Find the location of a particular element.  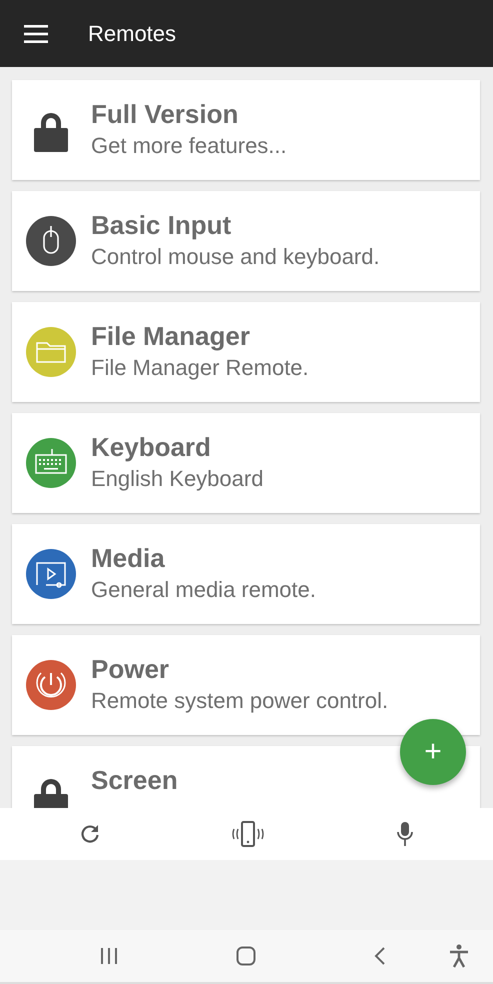

remote-description: Control mouse and keyboard. is located at coordinates (235, 257).